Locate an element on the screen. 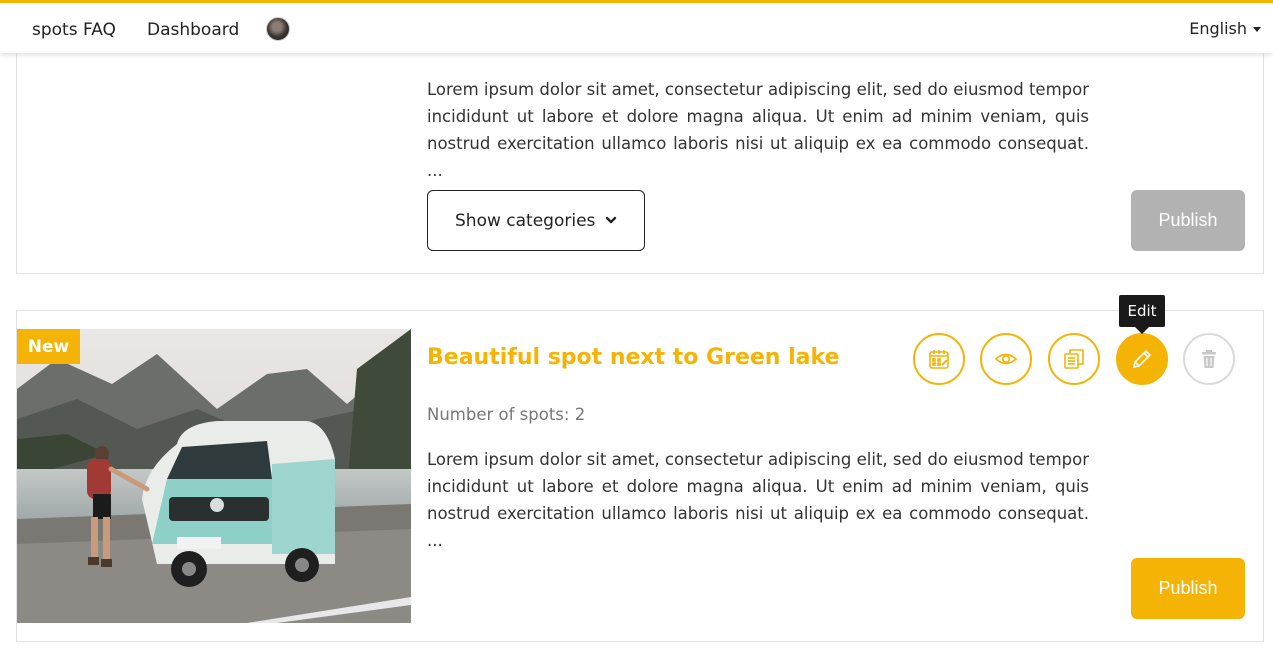 Image resolution: width=1273 pixels, height=655 pixels. delete-button is located at coordinates (1209, 359).